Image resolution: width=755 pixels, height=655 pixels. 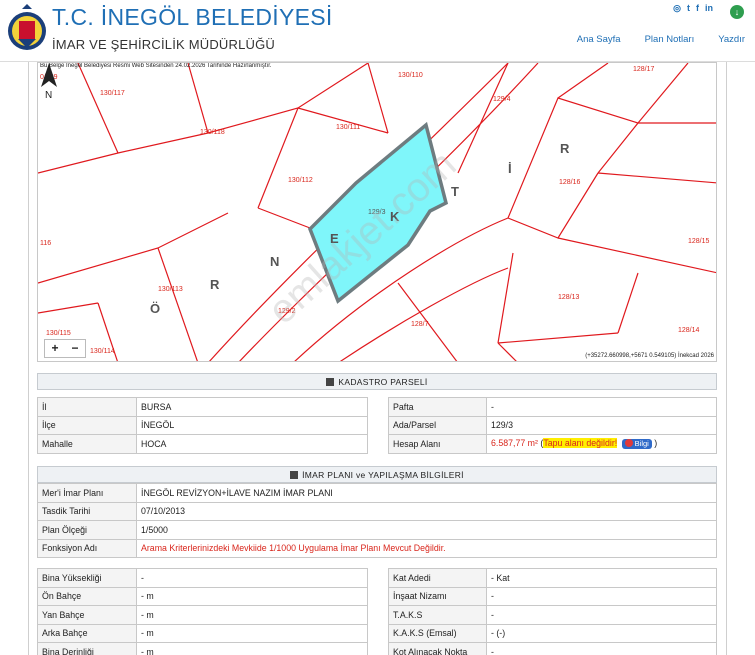 What do you see at coordinates (699, 241) in the screenshot?
I see `svg-text: 128/15` at bounding box center [699, 241].